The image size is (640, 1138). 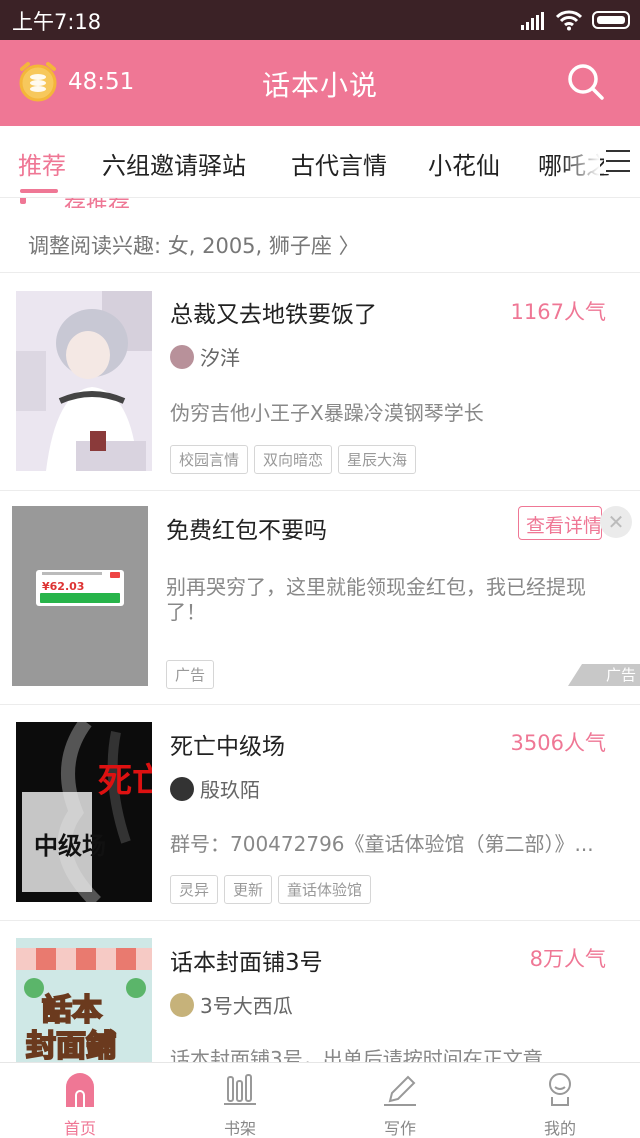 What do you see at coordinates (194, 245) in the screenshot?
I see `adjust-interest-link: 调整阅读兴趣: 女, 2005, 狮子座 〉` at bounding box center [194, 245].